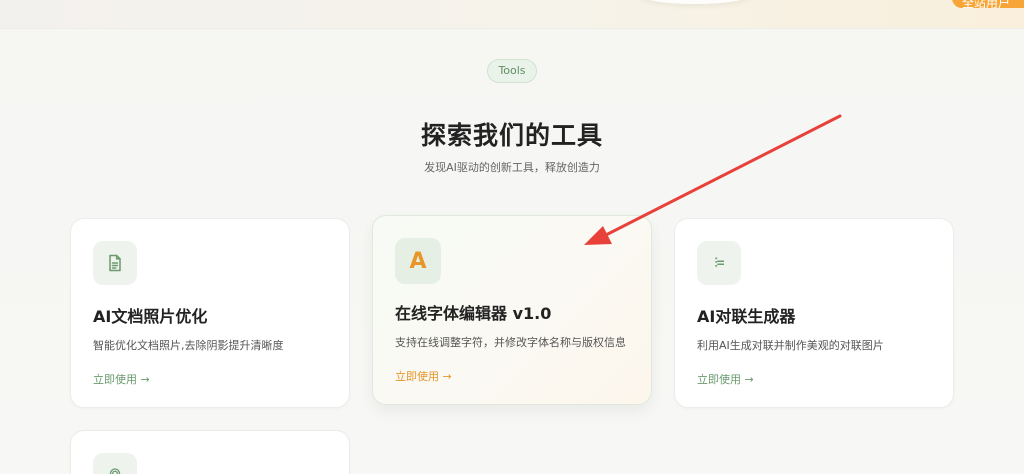  I want to click on section-badge: Tools, so click(512, 71).